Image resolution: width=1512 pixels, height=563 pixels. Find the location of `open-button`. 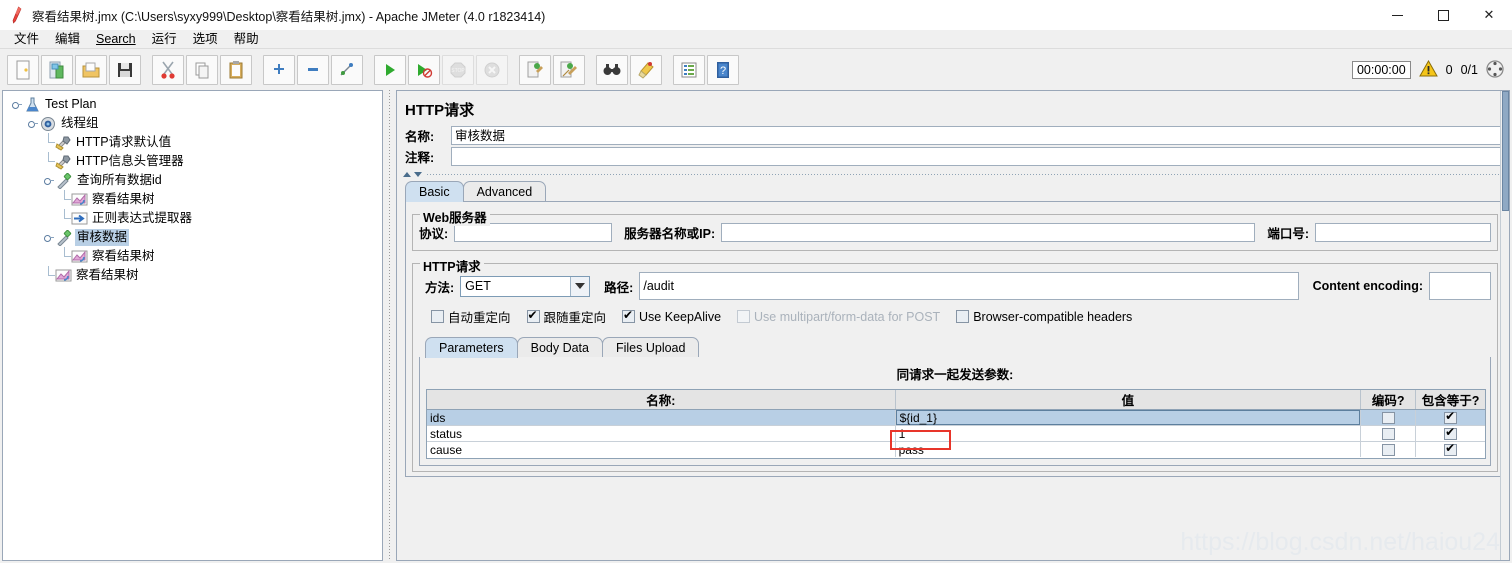

open-button is located at coordinates (91, 69).